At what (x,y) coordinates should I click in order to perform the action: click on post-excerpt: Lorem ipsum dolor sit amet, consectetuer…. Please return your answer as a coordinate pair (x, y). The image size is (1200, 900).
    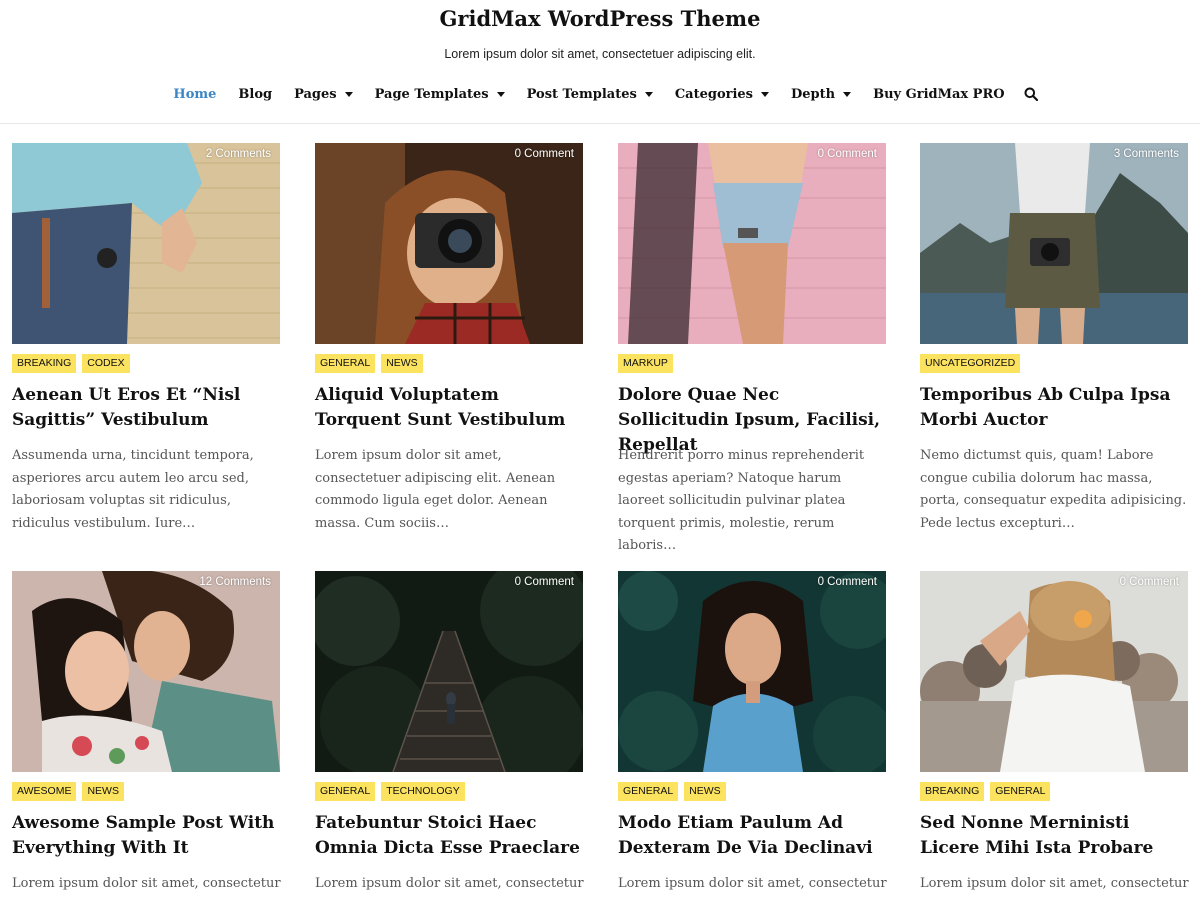
    Looking at the image, I should click on (435, 489).